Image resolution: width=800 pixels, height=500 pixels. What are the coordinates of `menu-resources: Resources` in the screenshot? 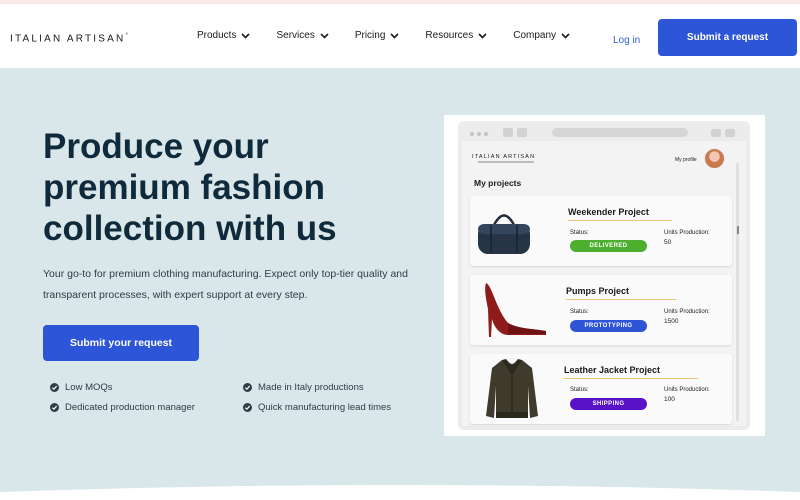 It's located at (456, 35).